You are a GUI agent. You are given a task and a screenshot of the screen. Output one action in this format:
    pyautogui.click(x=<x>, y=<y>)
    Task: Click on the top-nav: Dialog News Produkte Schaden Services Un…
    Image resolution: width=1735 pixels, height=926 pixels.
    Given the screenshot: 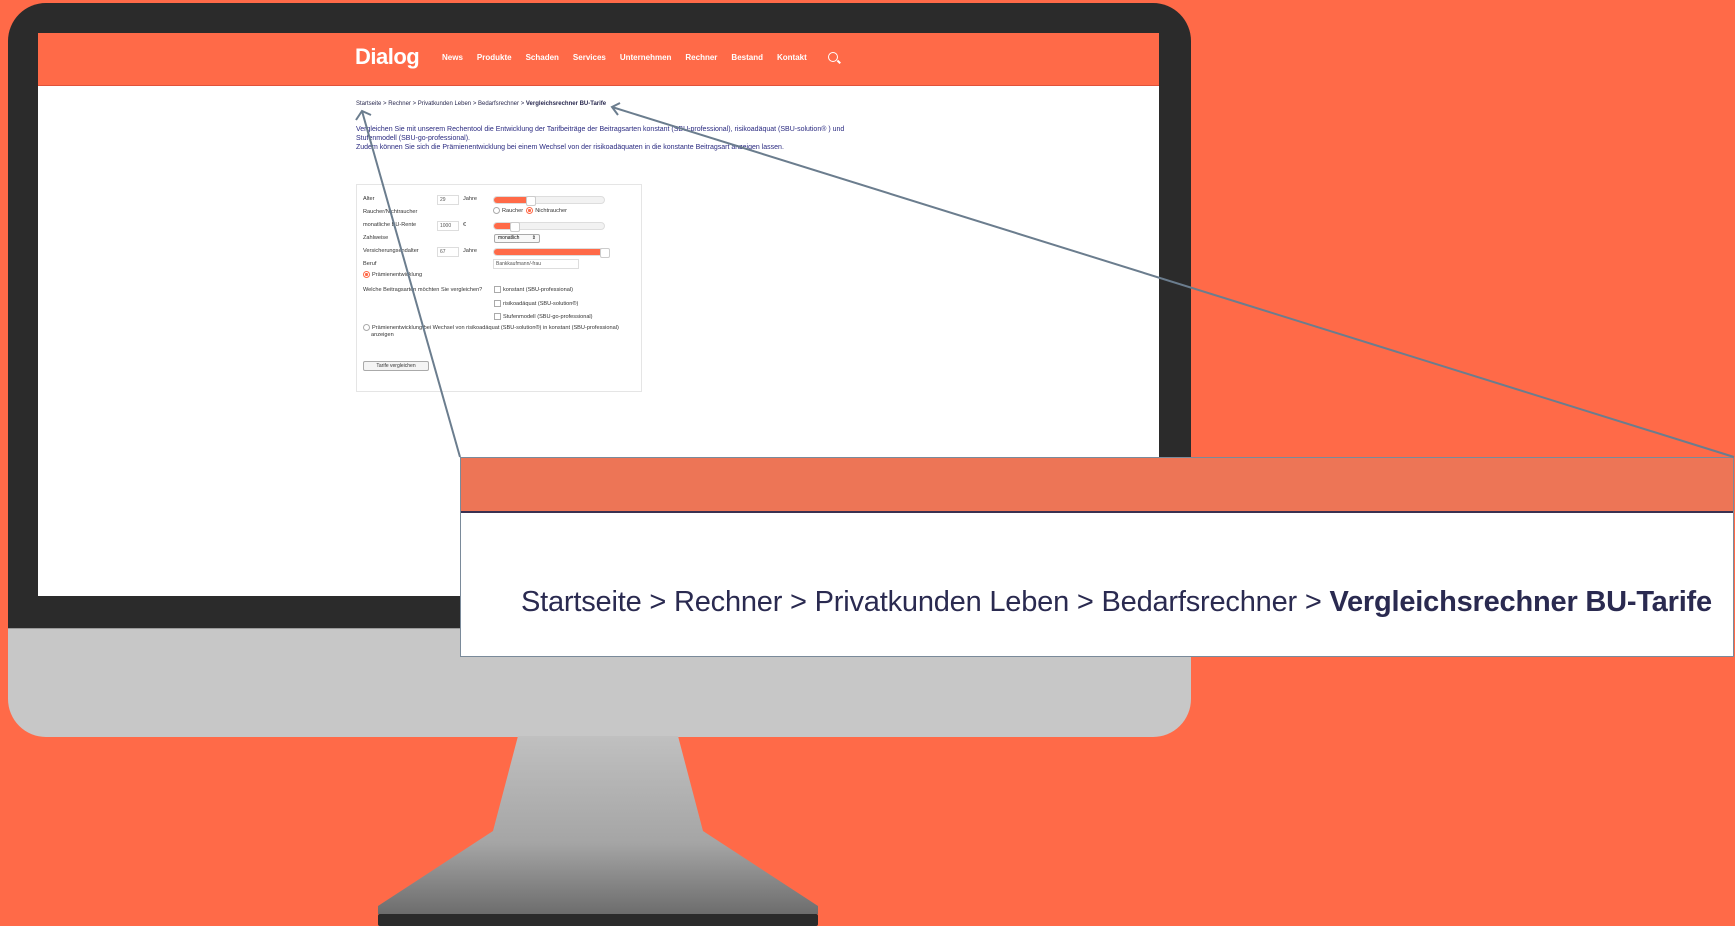 What is the action you would take?
    pyautogui.click(x=598, y=59)
    